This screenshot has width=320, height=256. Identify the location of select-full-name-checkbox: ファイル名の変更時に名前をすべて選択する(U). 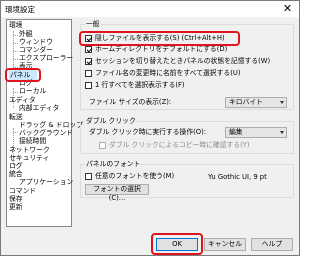
(185, 74).